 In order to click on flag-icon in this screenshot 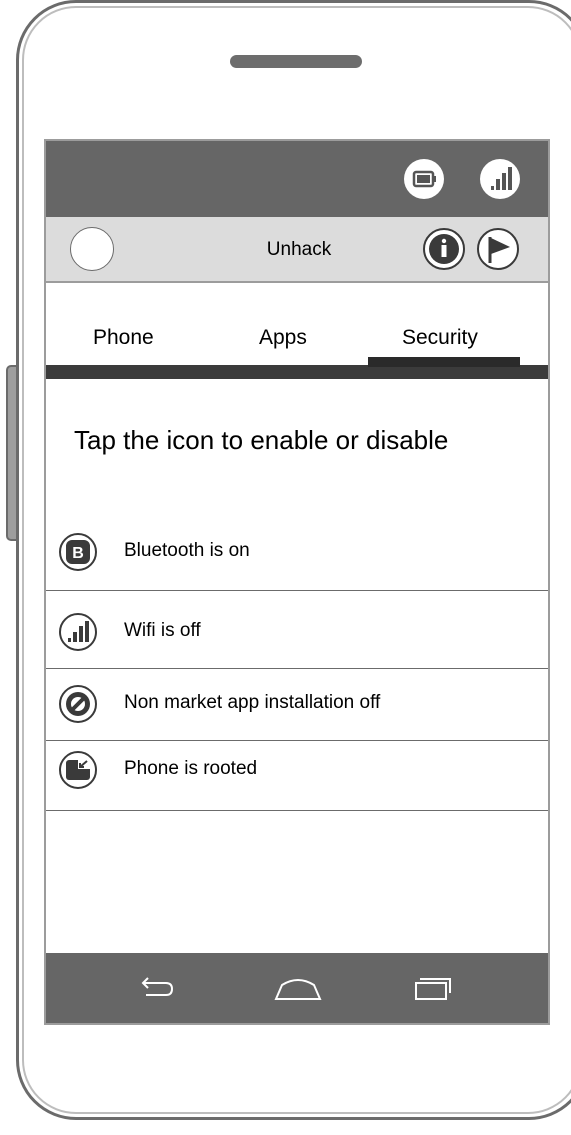, I will do `click(498, 251)`.